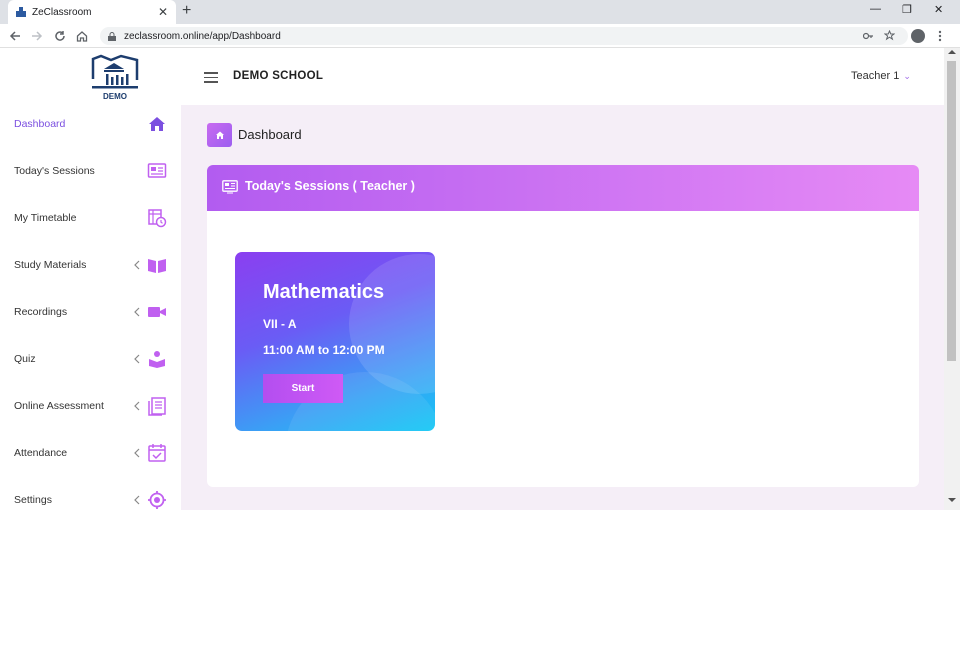  What do you see at coordinates (157, 406) in the screenshot?
I see `assessment-icon` at bounding box center [157, 406].